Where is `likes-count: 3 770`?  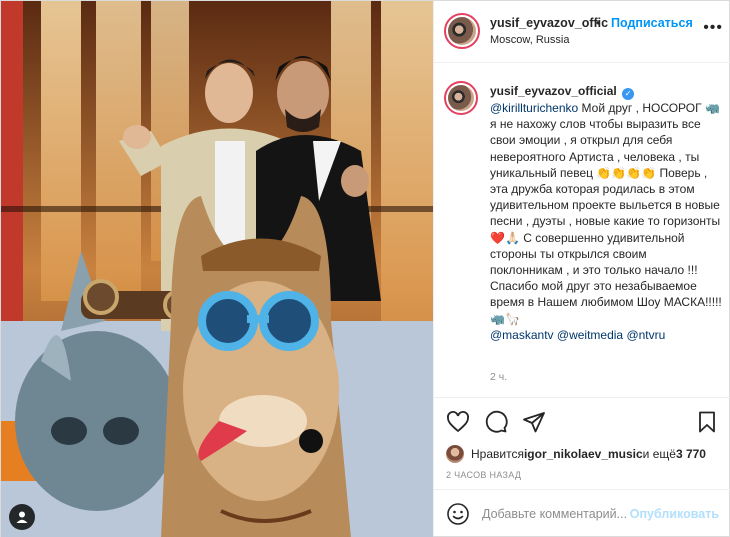
likes-count: 3 770 is located at coordinates (691, 454).